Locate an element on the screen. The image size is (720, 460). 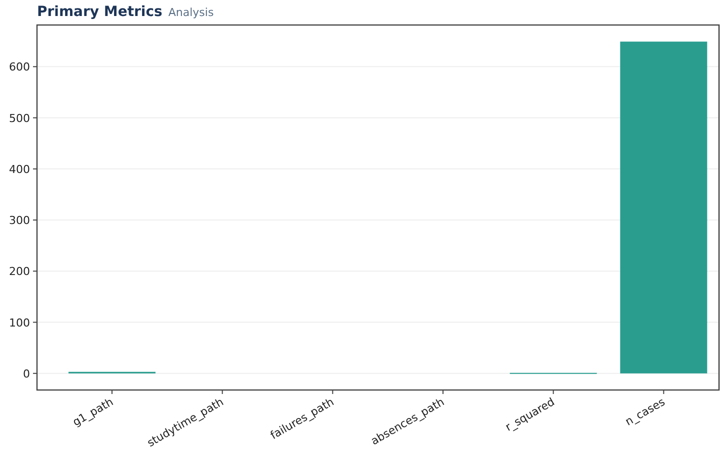
y-tick-label: 400 is located at coordinates (19, 169).